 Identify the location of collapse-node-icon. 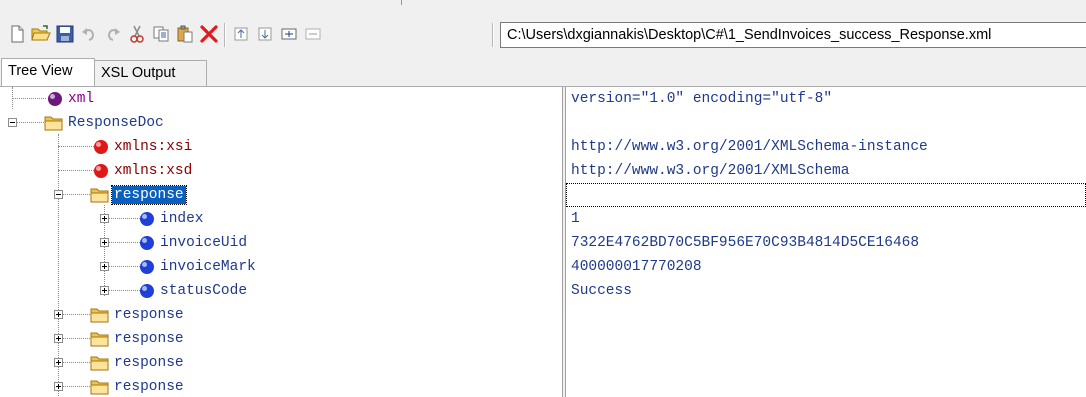
(241, 34).